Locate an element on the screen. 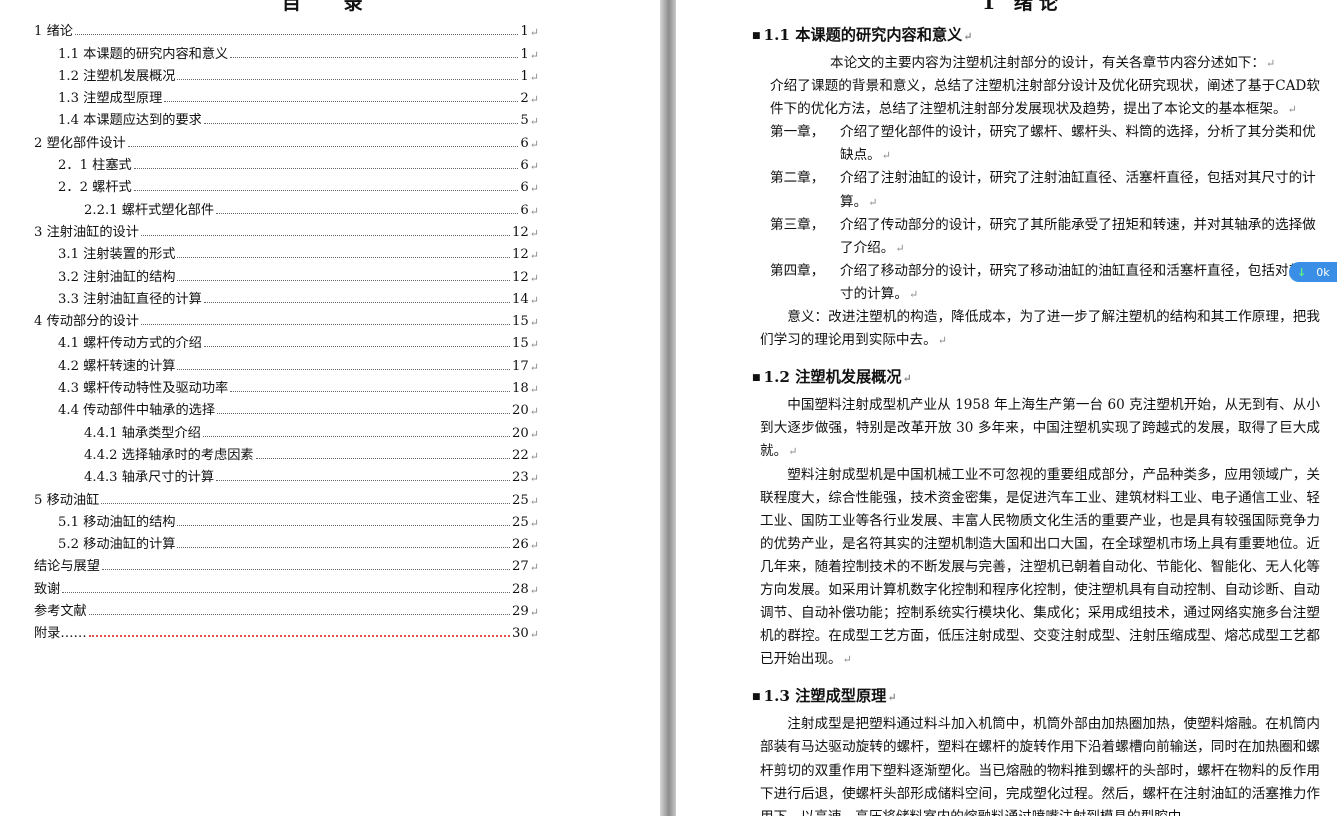 This screenshot has width=1337, height=816. toc-entry: 3.2 注射油缸的结构 12 ↵ is located at coordinates (286, 273).